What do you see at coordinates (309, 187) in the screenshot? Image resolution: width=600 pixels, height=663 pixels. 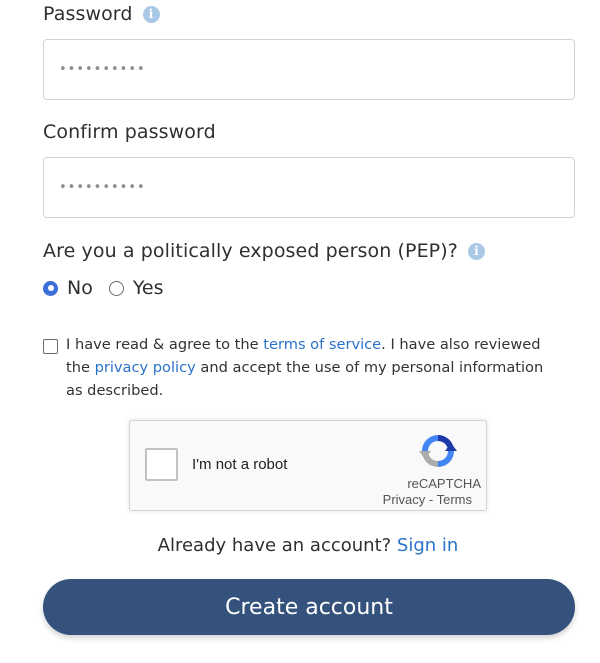 I see `confirm-password-field: ••••••••••` at bounding box center [309, 187].